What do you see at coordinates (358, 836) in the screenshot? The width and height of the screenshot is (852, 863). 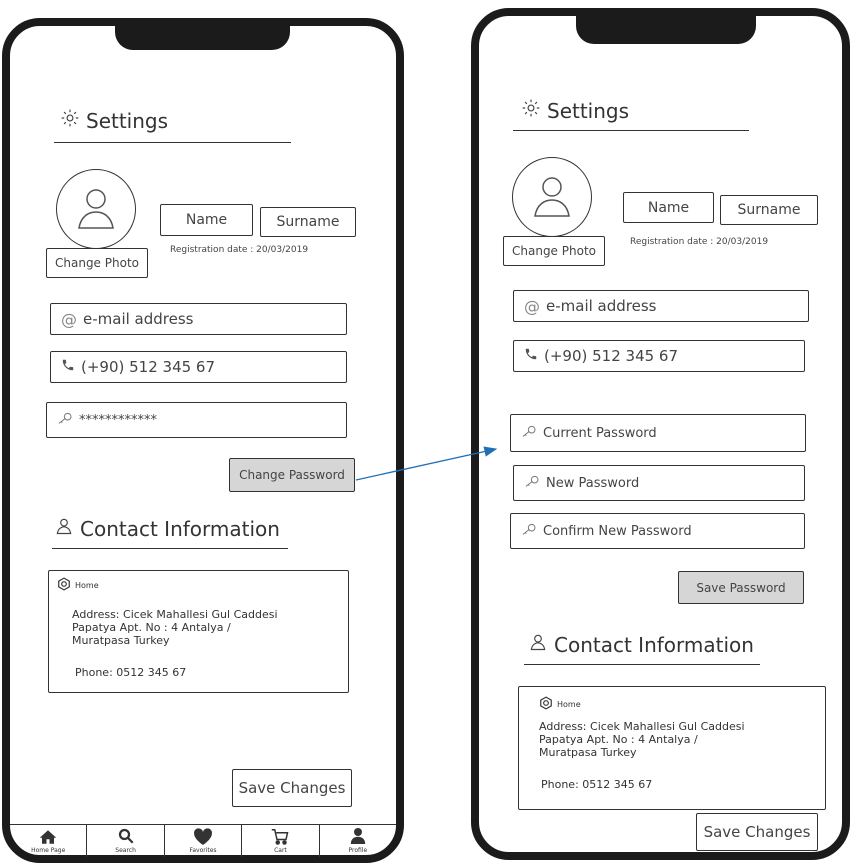 I see `profile-icon` at bounding box center [358, 836].